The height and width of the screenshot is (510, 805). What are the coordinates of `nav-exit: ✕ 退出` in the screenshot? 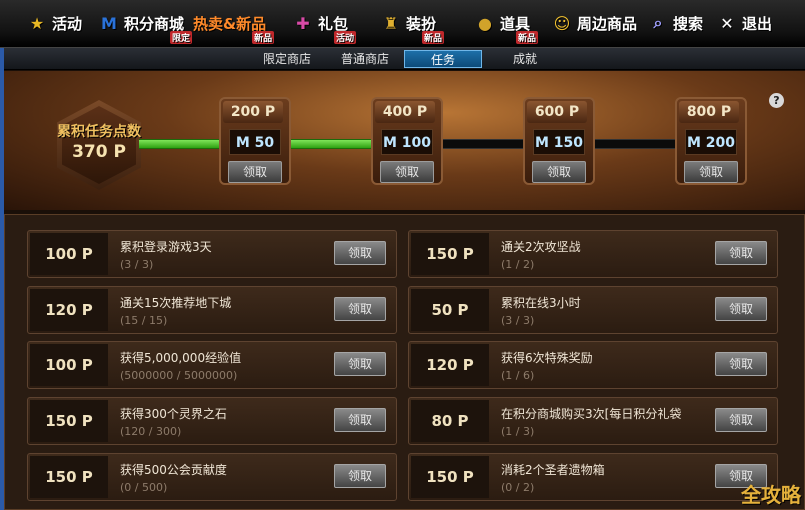 It's located at (744, 23).